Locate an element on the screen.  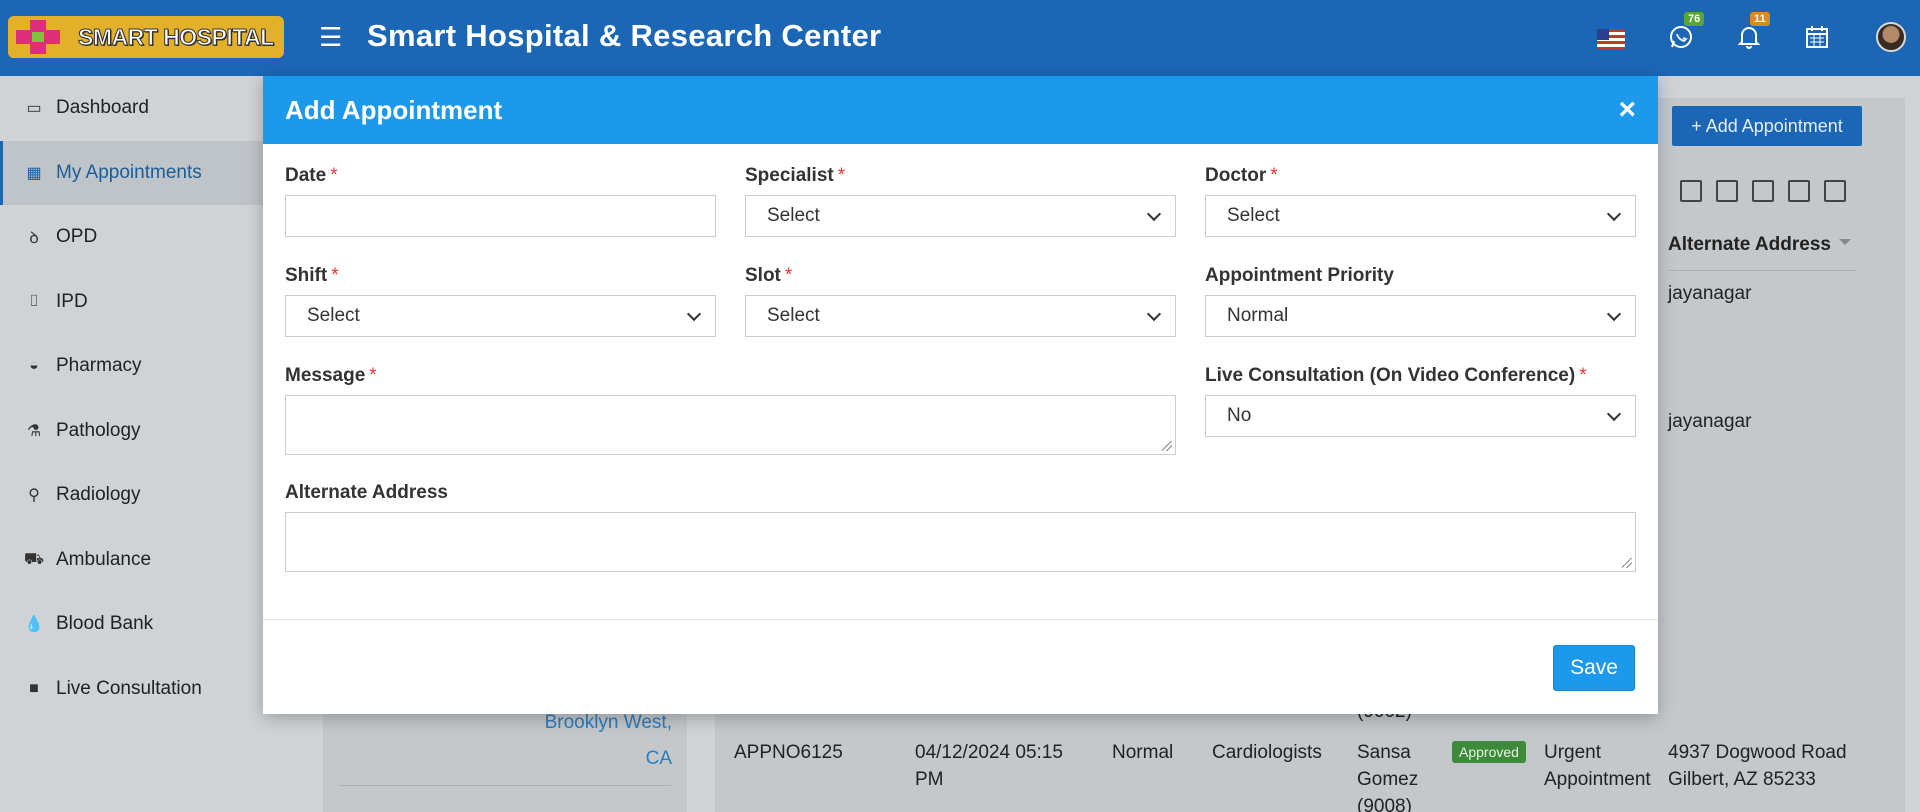
shift-field-group: Shift * Select is located at coordinates (500, 301).